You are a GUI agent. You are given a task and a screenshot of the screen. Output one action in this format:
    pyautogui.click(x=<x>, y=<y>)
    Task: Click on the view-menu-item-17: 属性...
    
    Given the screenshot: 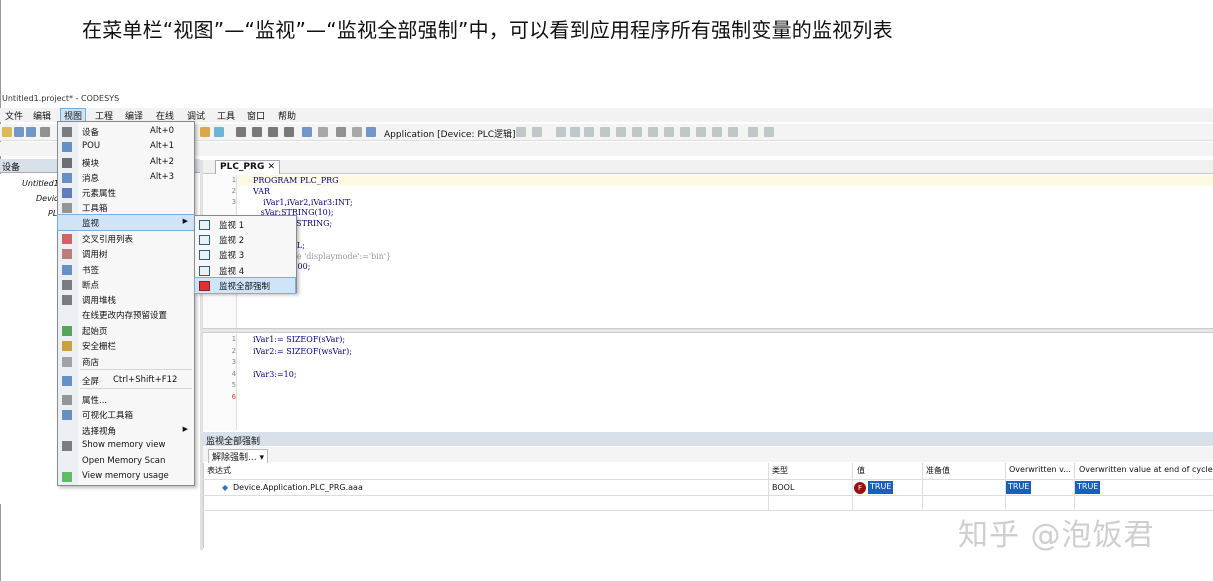 What is the action you would take?
    pyautogui.click(x=126, y=399)
    